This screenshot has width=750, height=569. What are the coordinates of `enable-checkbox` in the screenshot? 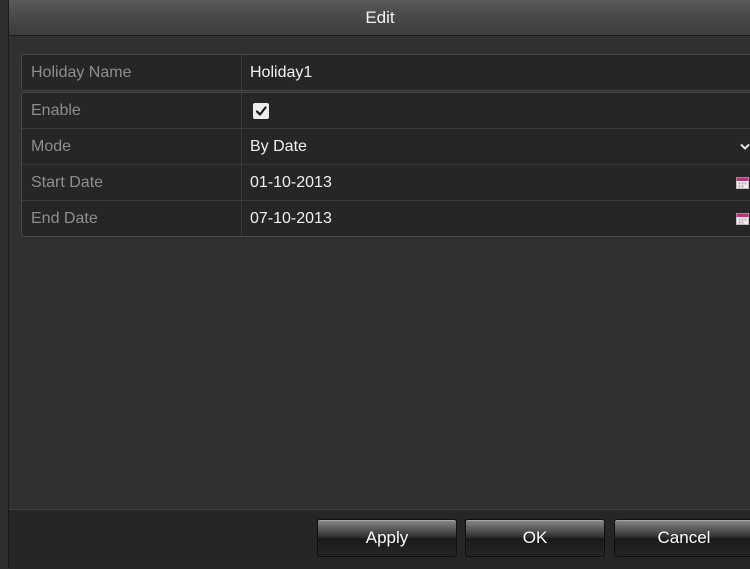 It's located at (261, 111).